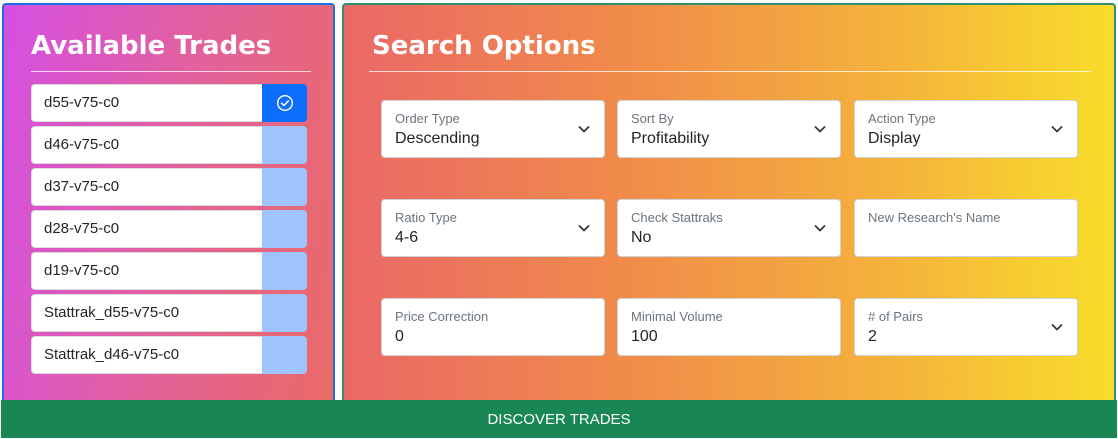 This screenshot has width=1118, height=439. What do you see at coordinates (902, 118) in the screenshot?
I see `action-type-label: Action Type` at bounding box center [902, 118].